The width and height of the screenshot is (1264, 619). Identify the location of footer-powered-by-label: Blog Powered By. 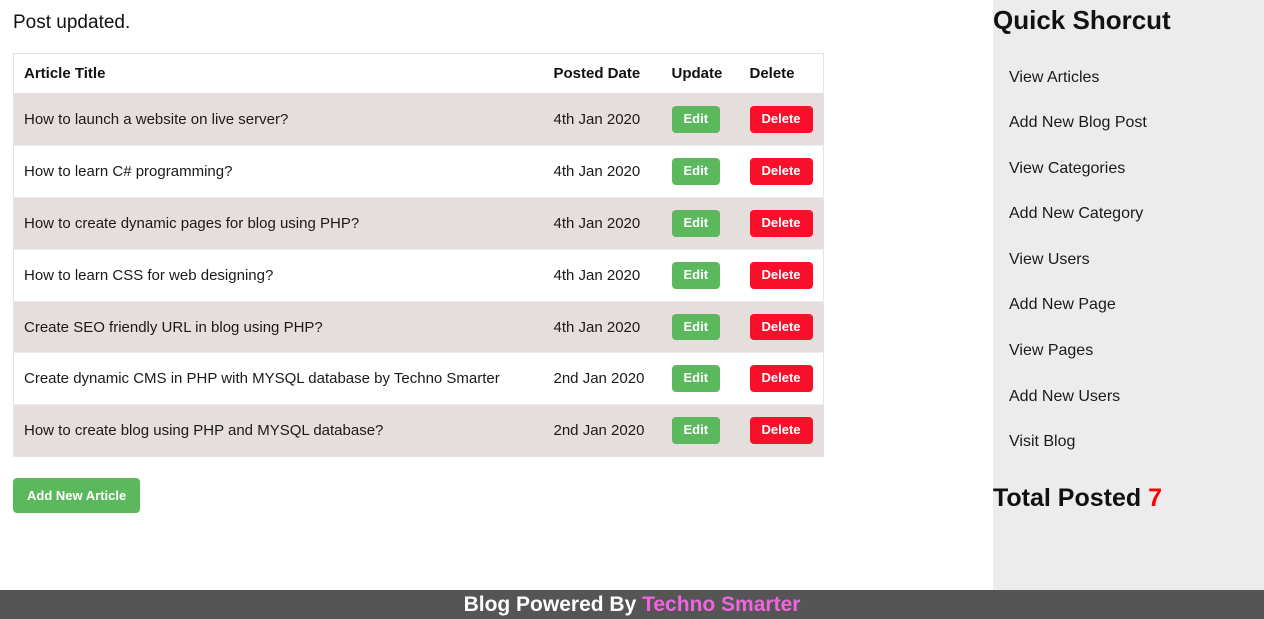
(550, 604).